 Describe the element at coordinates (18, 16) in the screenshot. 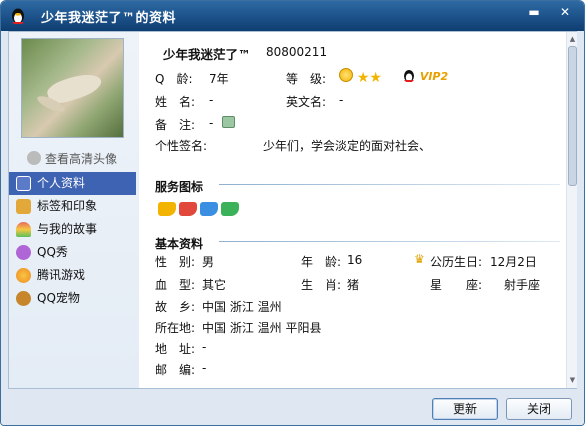

I see `qq-penguin-icon` at that location.